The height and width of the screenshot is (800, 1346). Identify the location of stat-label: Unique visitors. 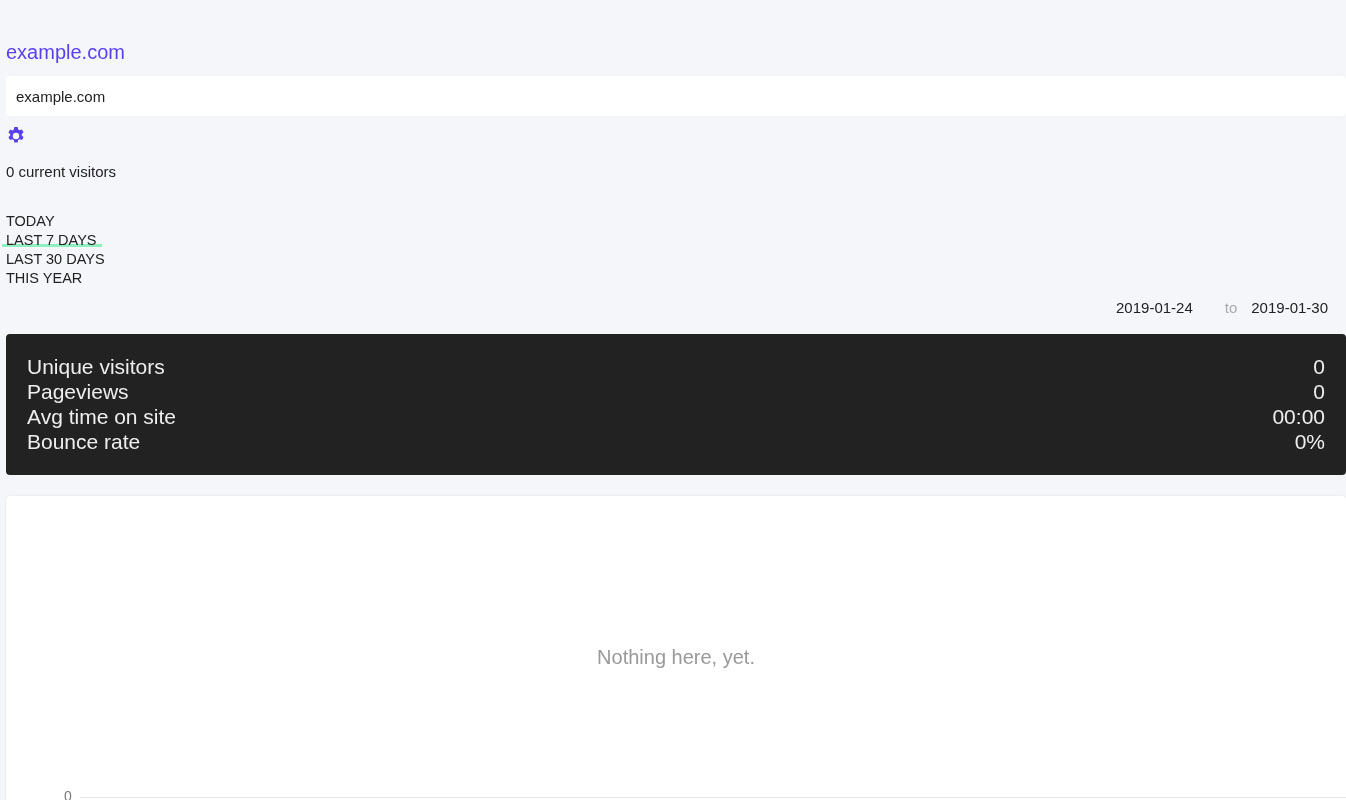
(96, 366).